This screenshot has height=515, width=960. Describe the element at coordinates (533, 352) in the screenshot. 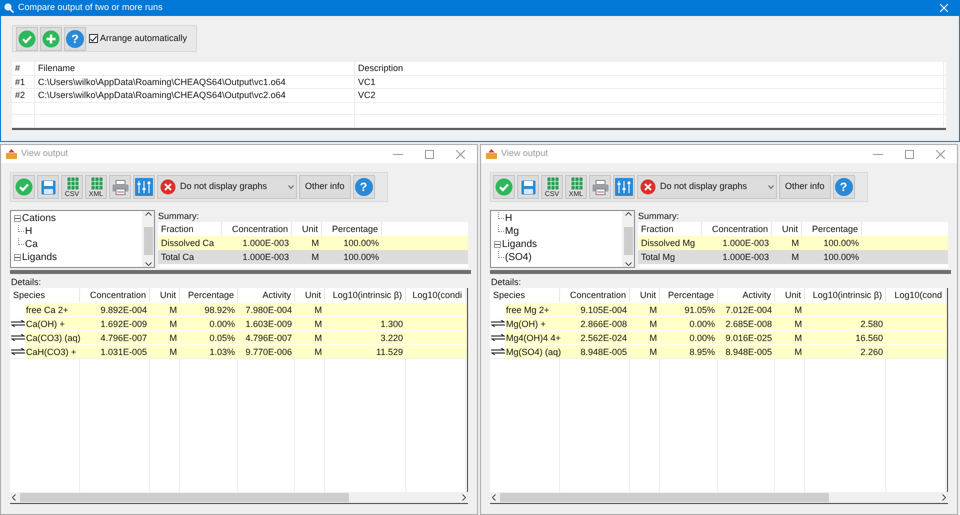

I see `species-cell-text: Mg(SO4) (aq)` at that location.